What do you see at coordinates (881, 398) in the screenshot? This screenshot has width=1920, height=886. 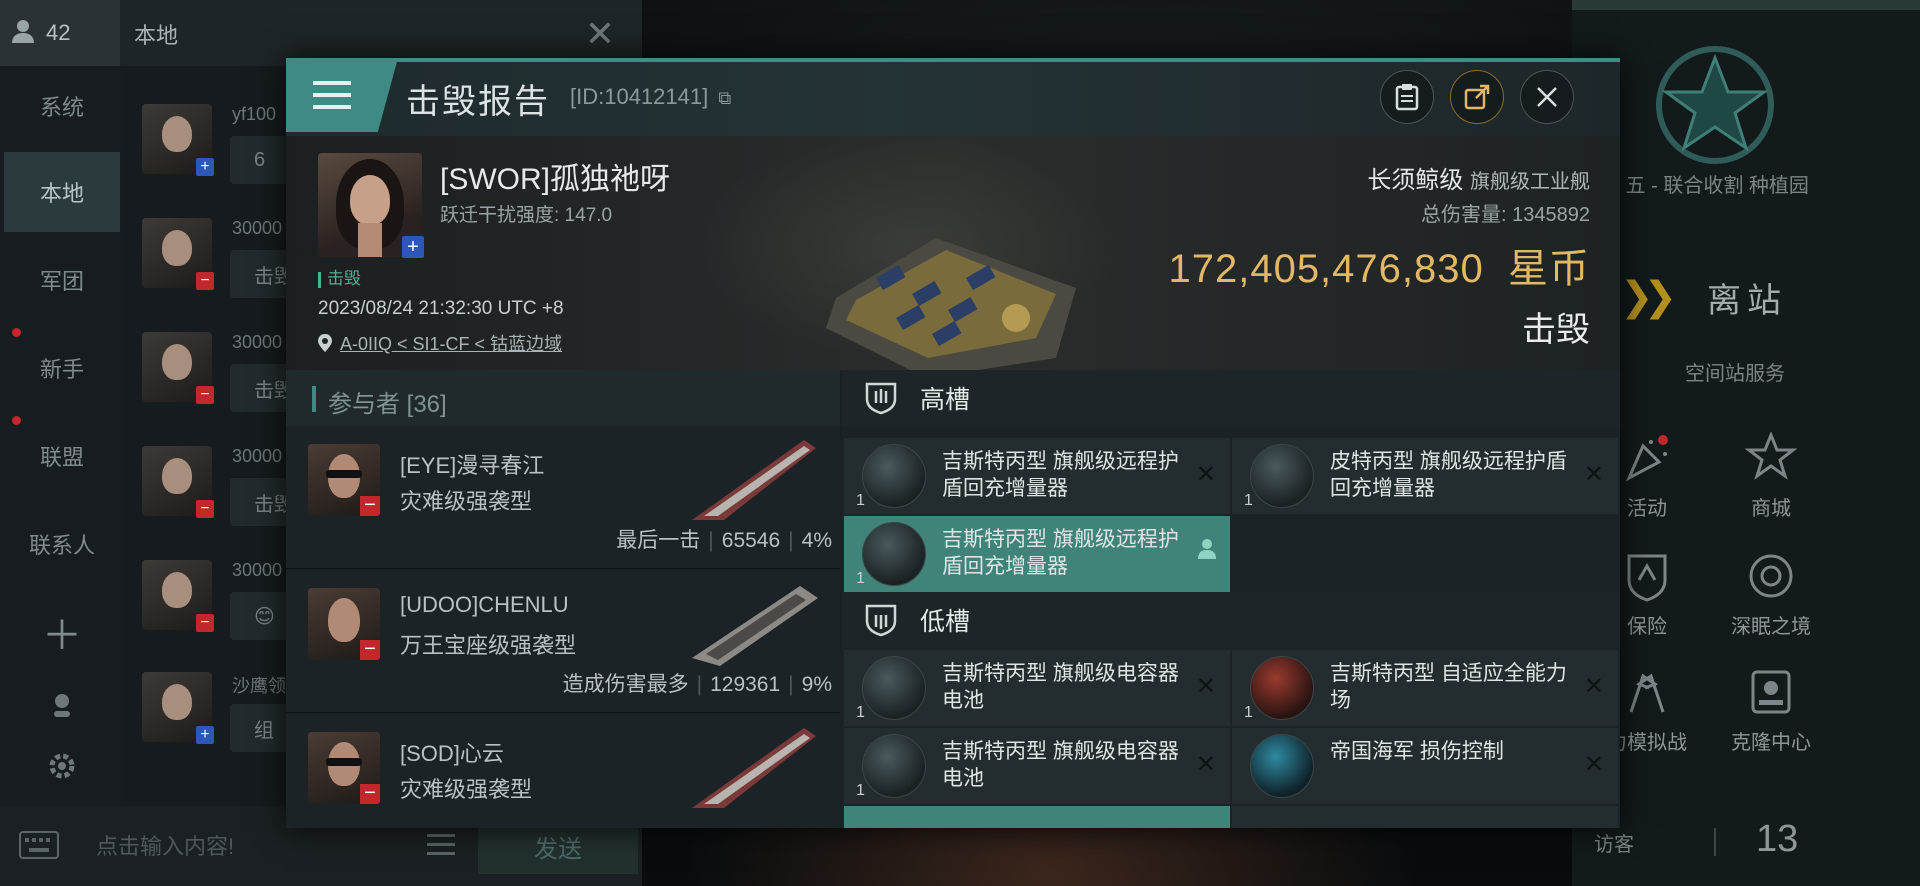 I see `high-slot-icon` at bounding box center [881, 398].